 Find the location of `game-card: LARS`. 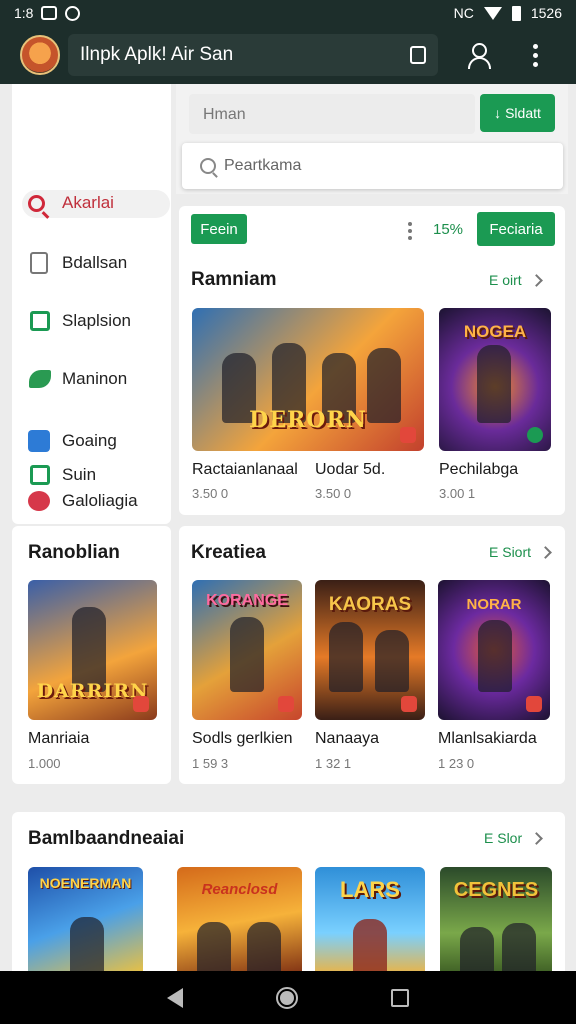

game-card: LARS is located at coordinates (370, 922).